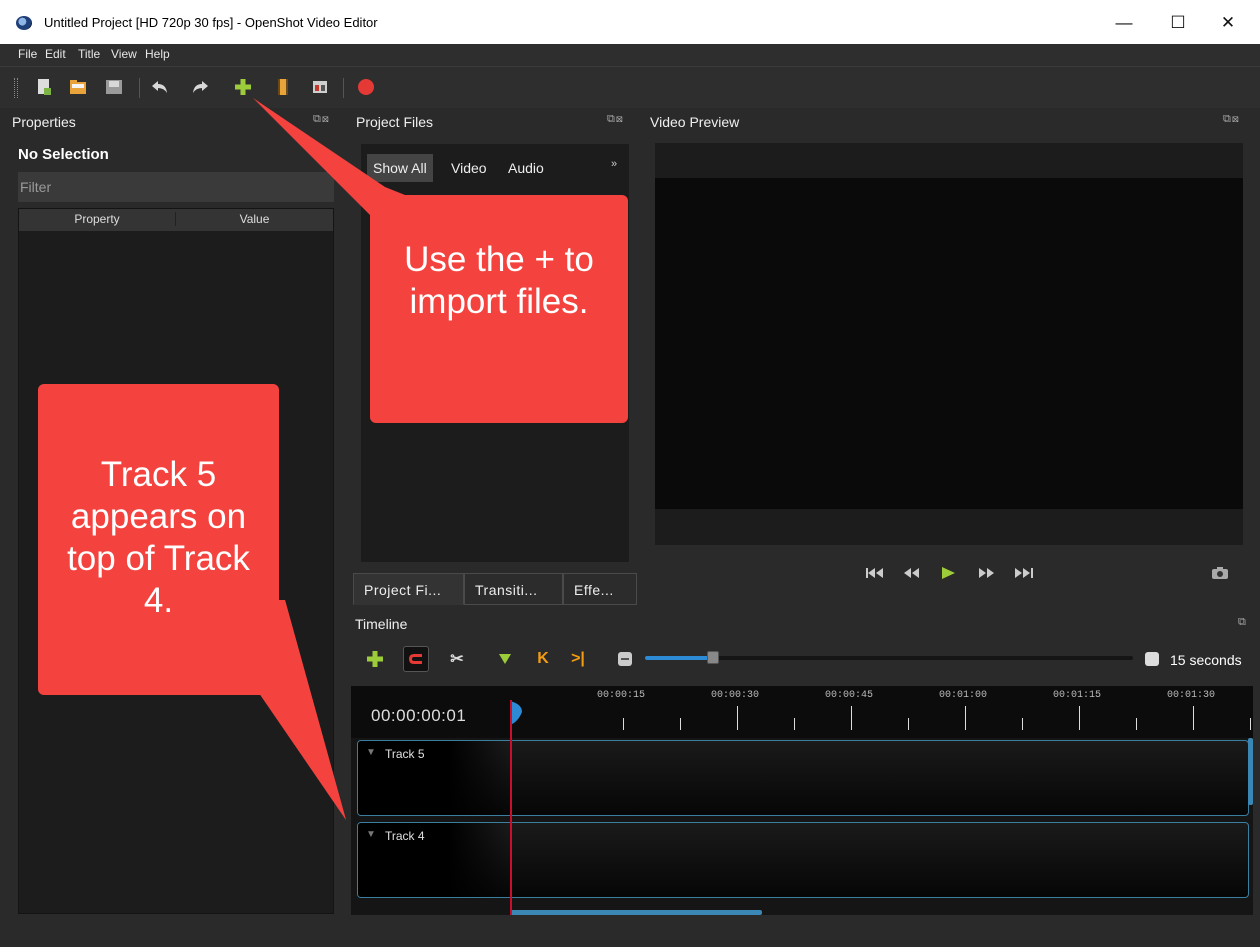  Describe the element at coordinates (55, 54) in the screenshot. I see `menu-edit: Edit` at that location.